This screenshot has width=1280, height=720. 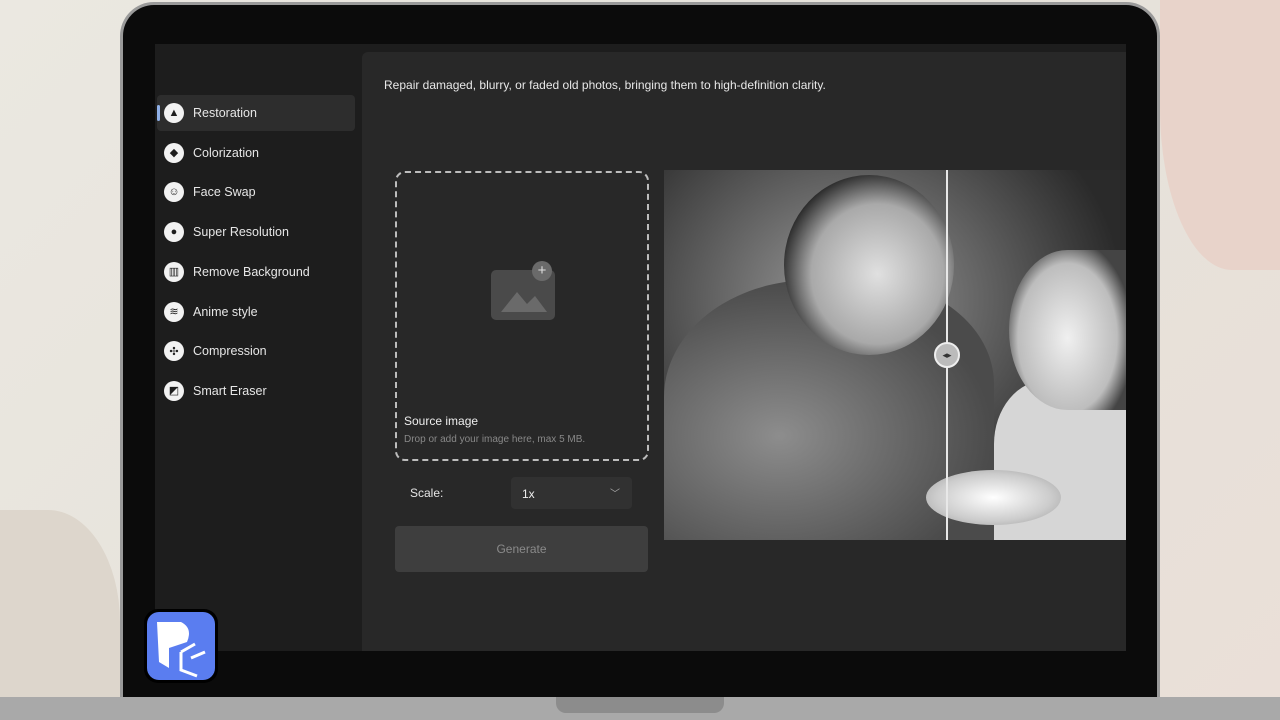 I want to click on sidebar-item-compression: ✣ Compression, so click(x=256, y=351).